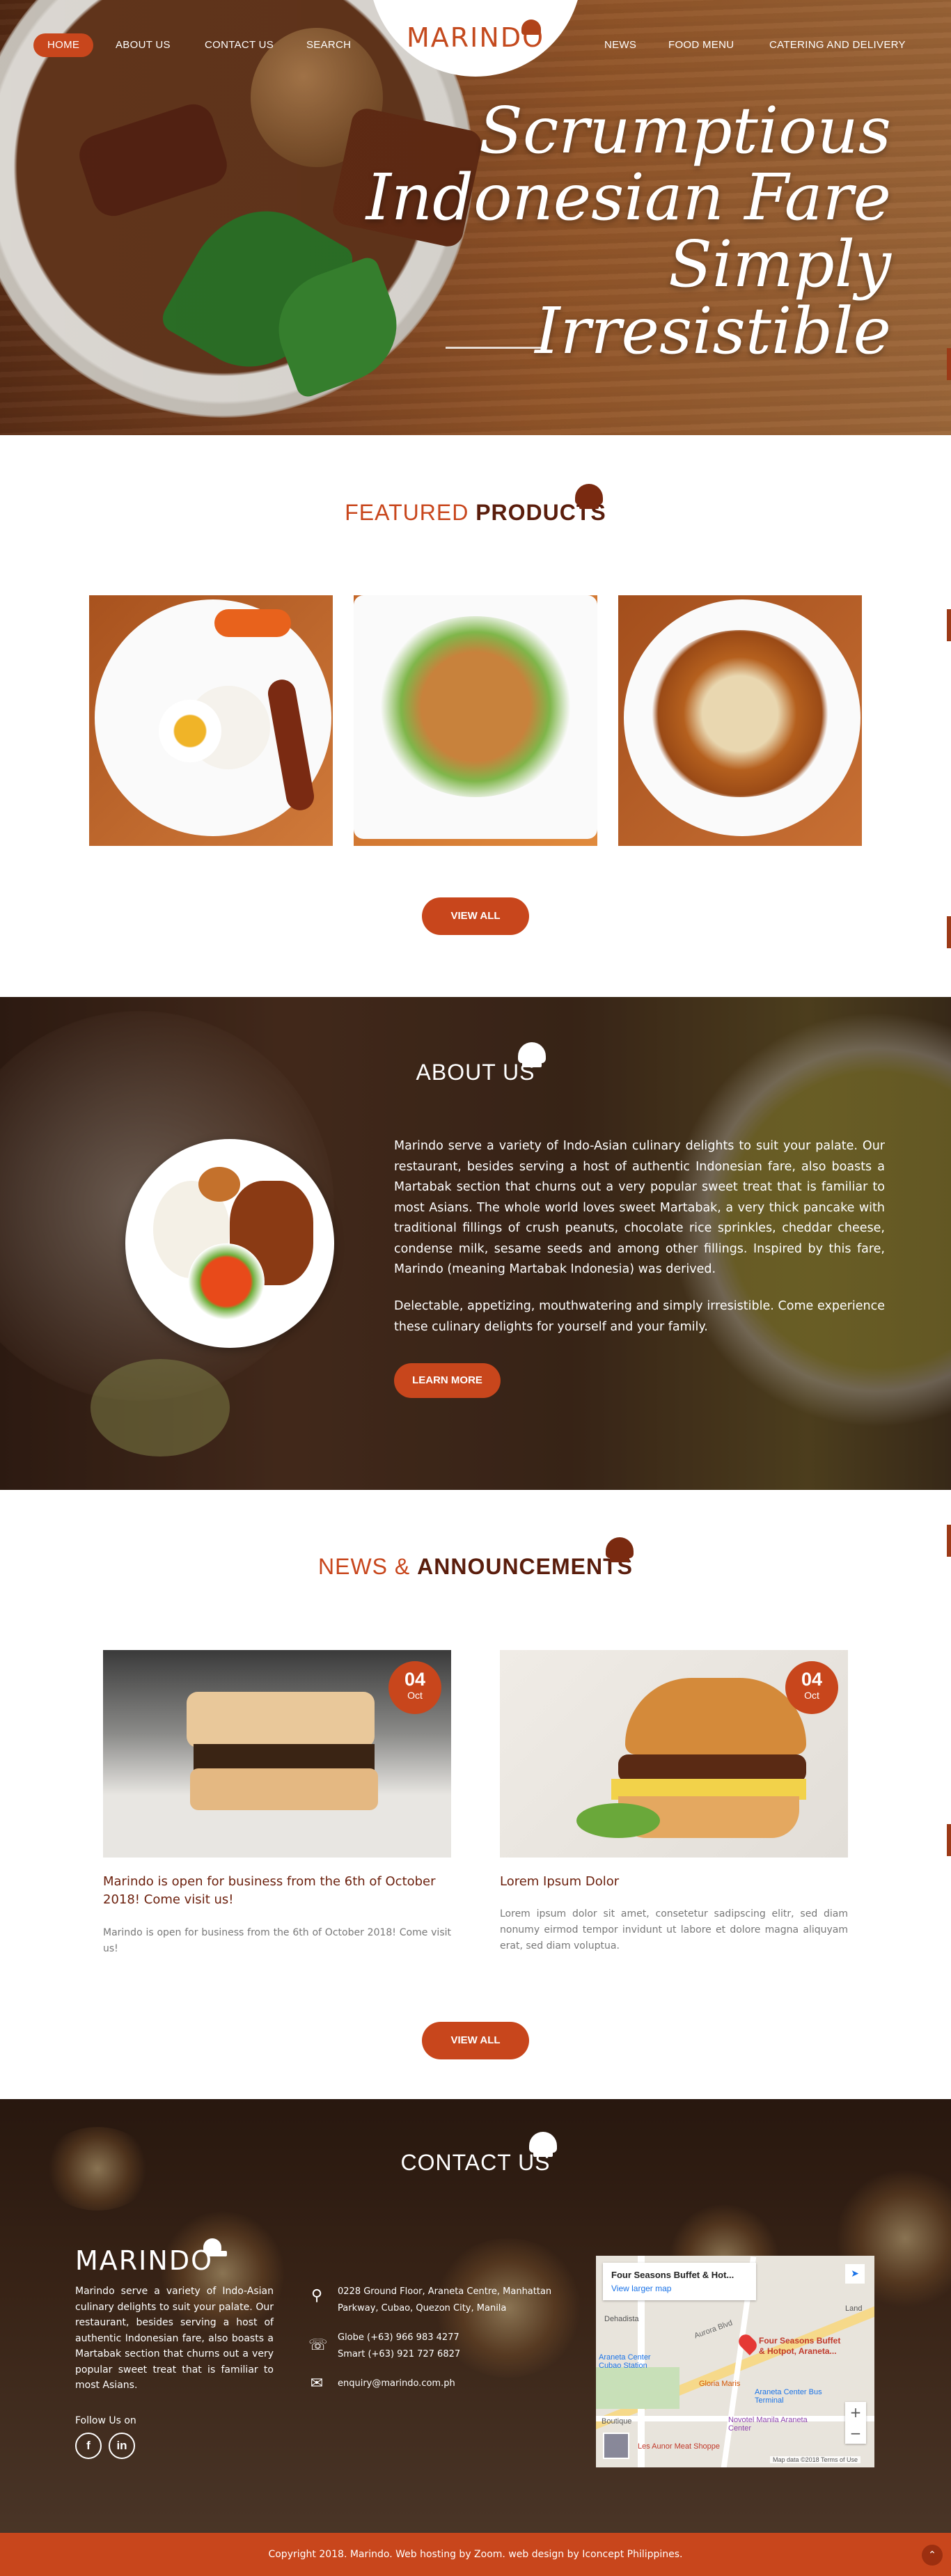  Describe the element at coordinates (239, 45) in the screenshot. I see `nav-contact-us: CONTACT US` at that location.